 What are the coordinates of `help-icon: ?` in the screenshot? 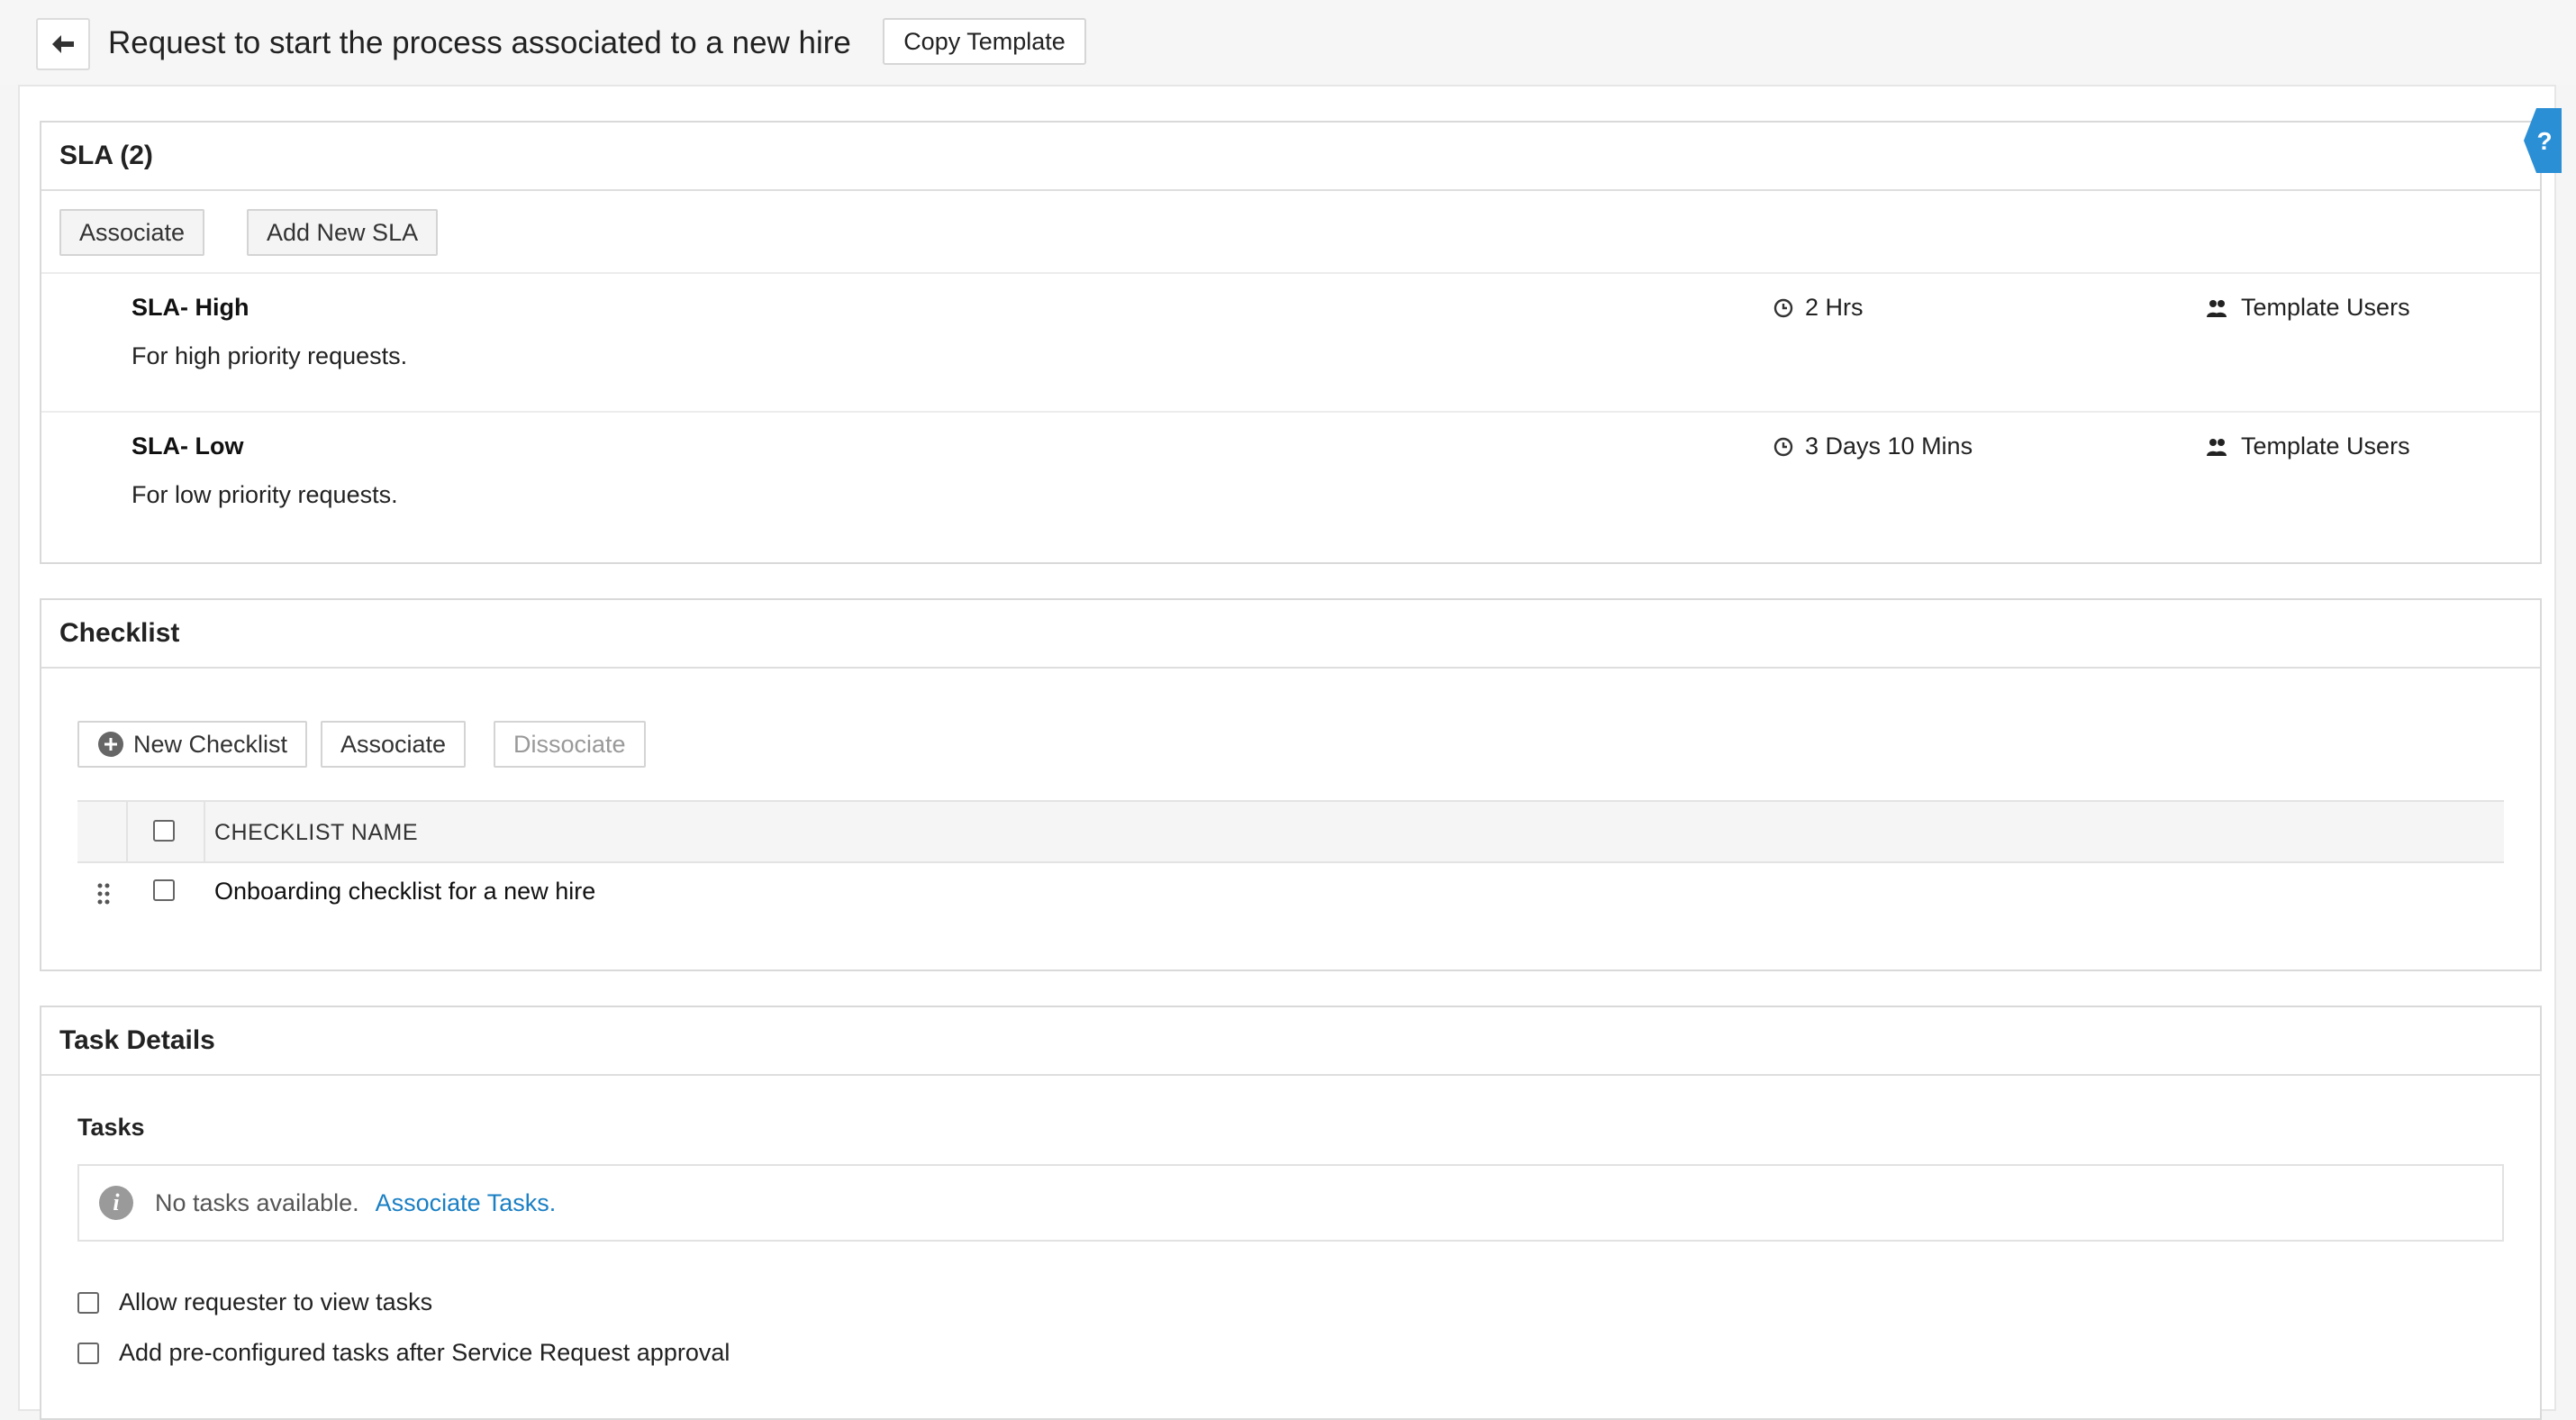 It's located at (2542, 140).